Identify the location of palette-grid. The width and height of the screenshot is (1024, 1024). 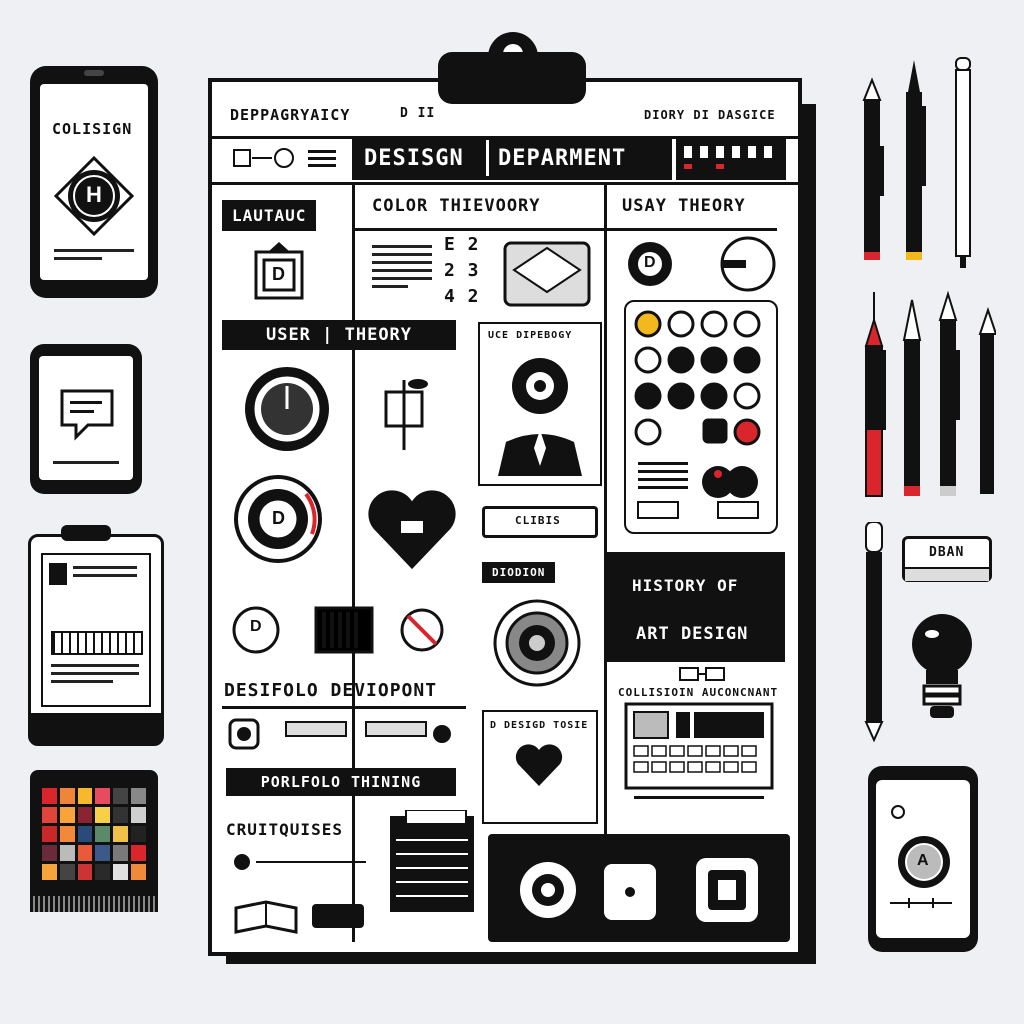
(94, 834).